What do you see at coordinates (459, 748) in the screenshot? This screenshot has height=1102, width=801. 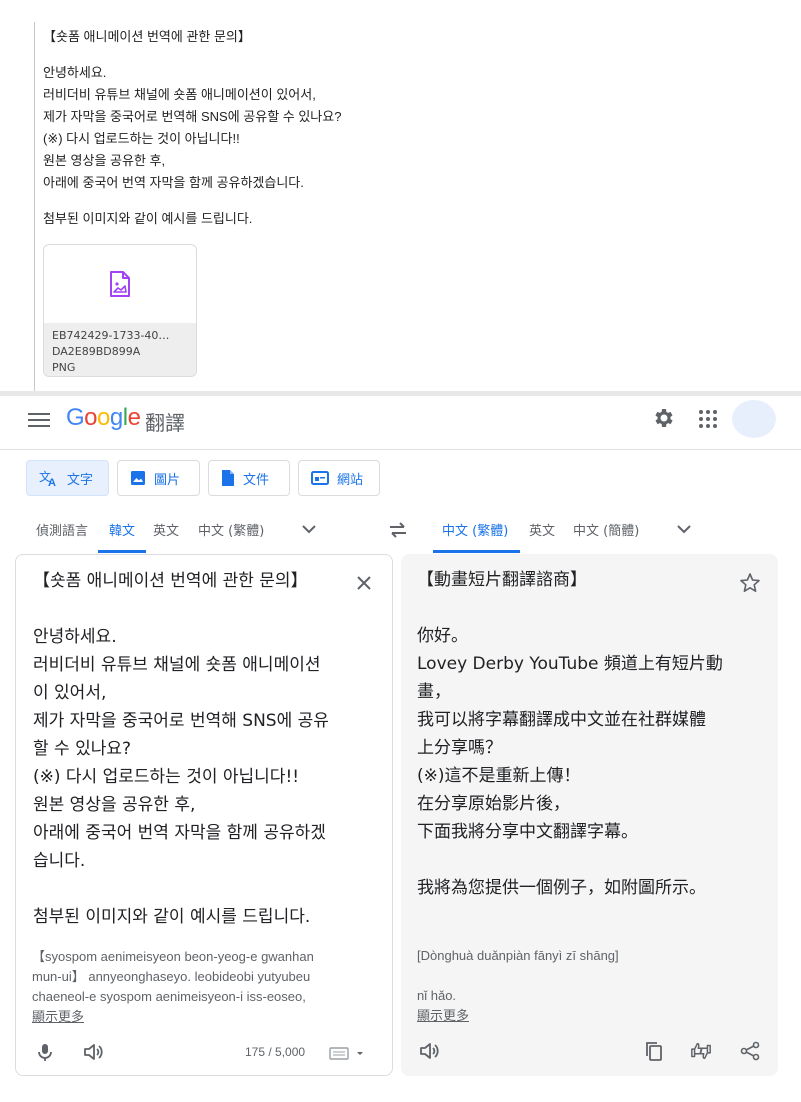 I see `translated-text-line: 上分享嗎？` at bounding box center [459, 748].